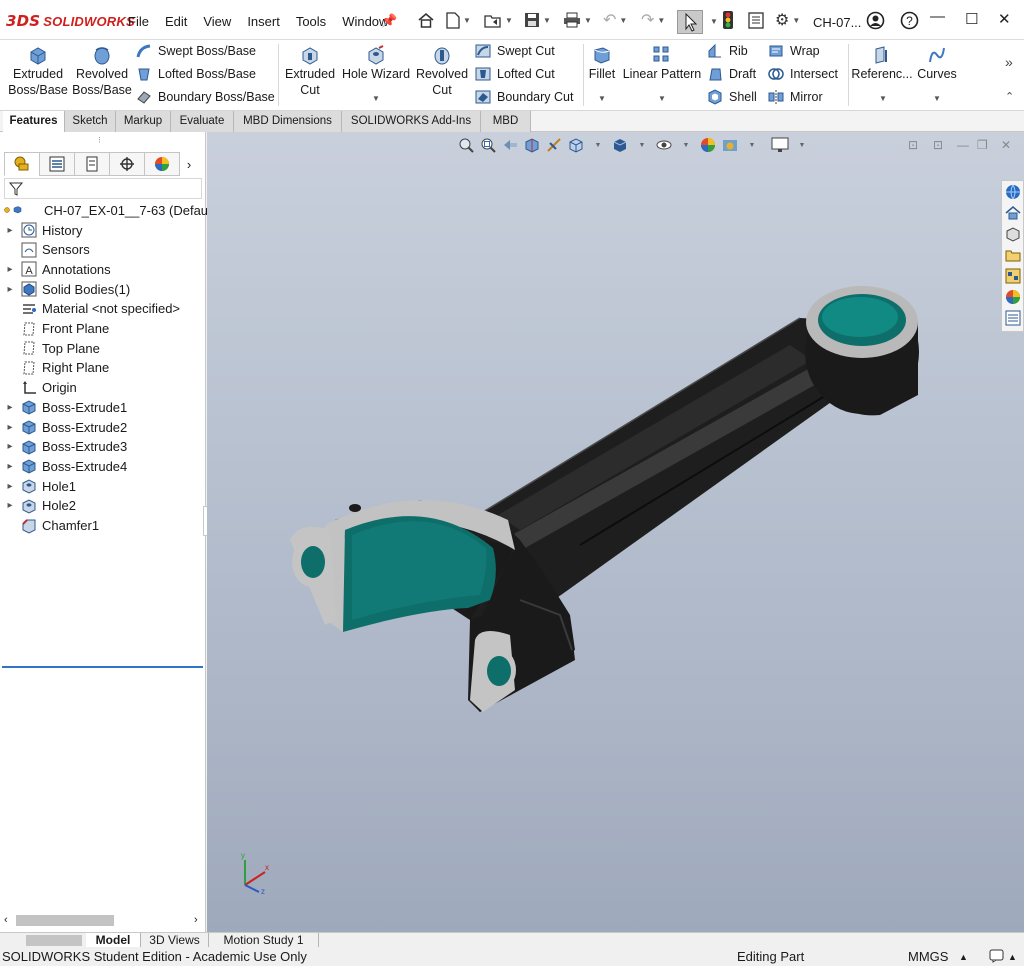 This screenshot has width=1024, height=966. I want to click on tab-markup: Markup, so click(143, 121).